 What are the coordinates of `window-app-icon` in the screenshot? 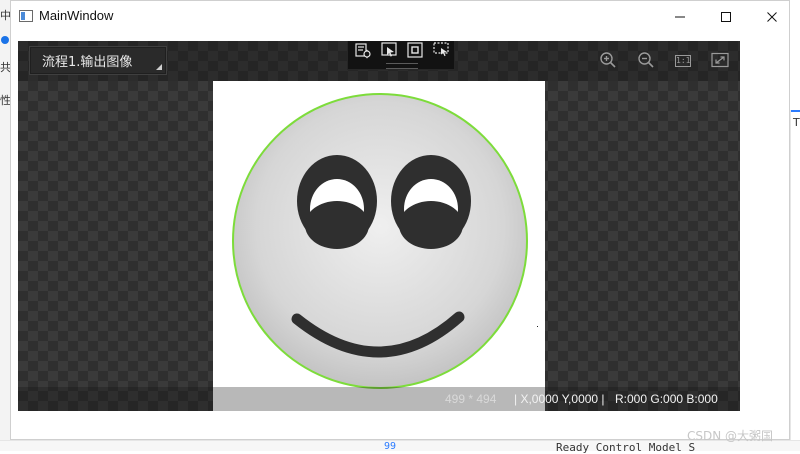 It's located at (26, 16).